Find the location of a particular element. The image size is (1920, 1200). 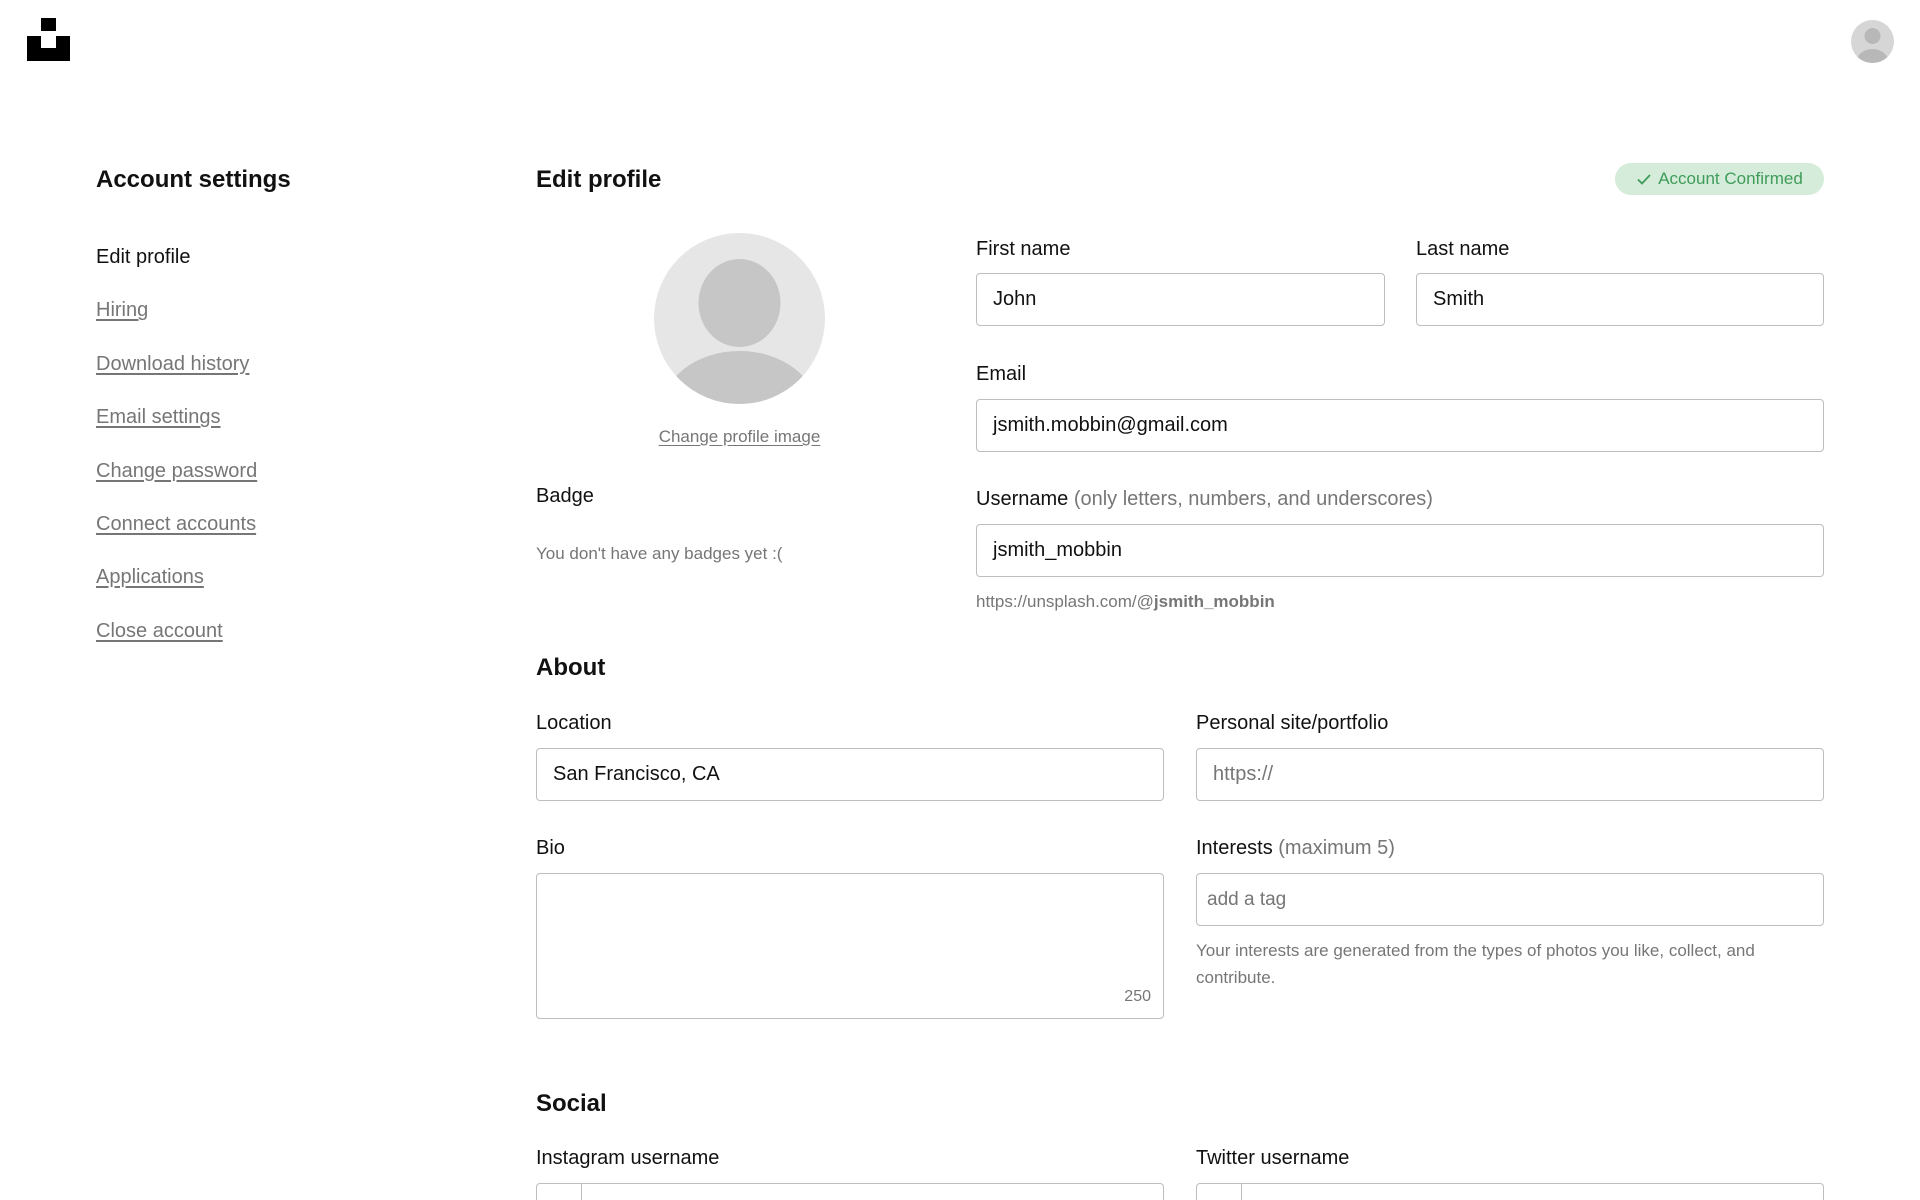

social-title: Social is located at coordinates (571, 1103).